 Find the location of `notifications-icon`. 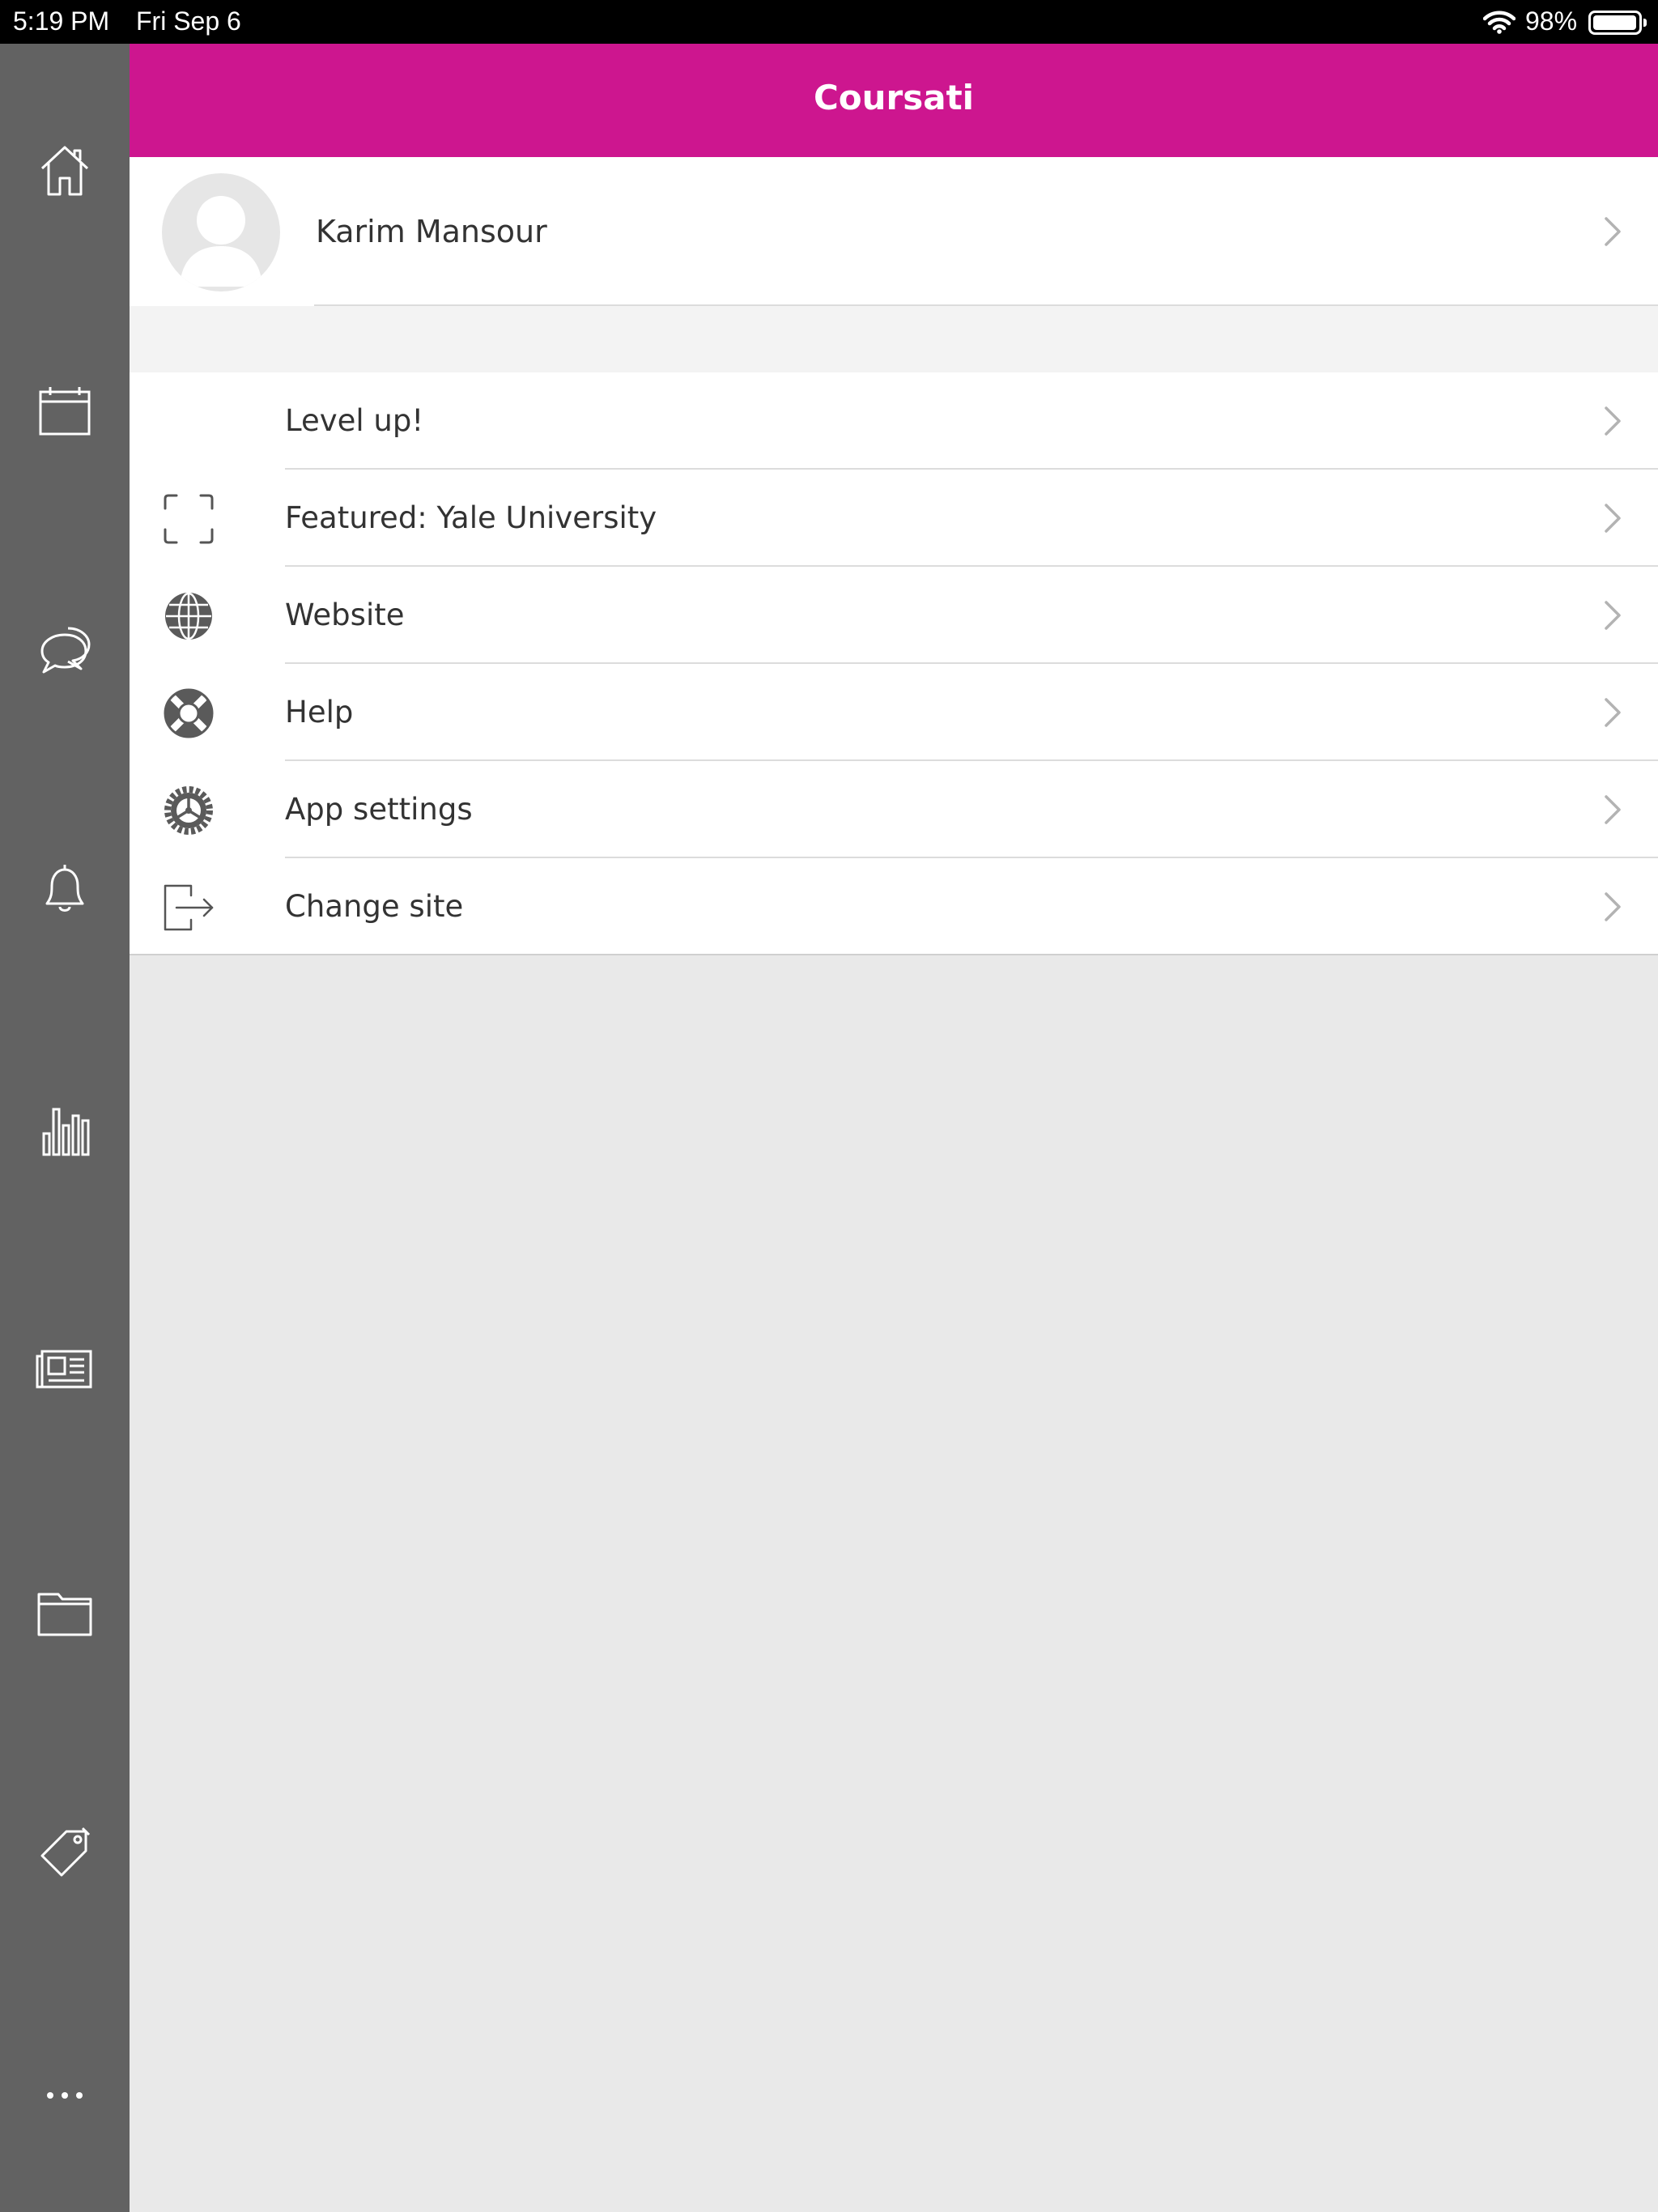

notifications-icon is located at coordinates (64, 889).